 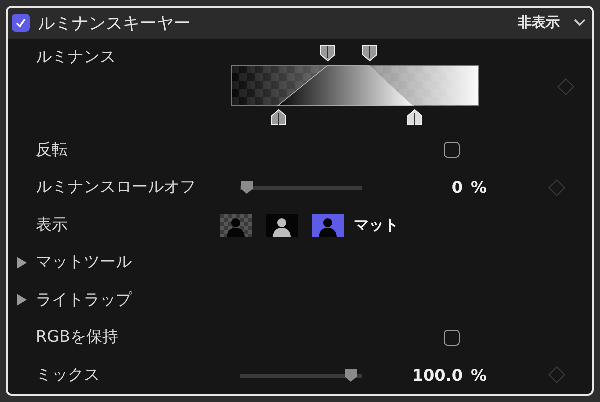 I want to click on parameter-label: ミックス, so click(x=68, y=375).